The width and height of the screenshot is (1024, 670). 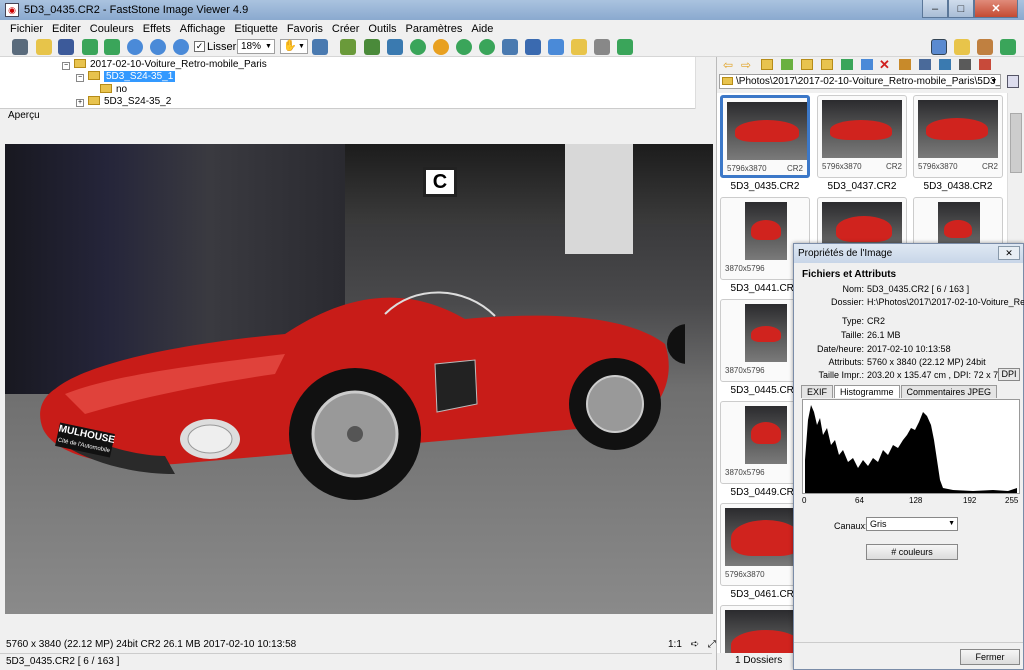 I want to click on menu-favoris: Favoris, so click(x=305, y=29).